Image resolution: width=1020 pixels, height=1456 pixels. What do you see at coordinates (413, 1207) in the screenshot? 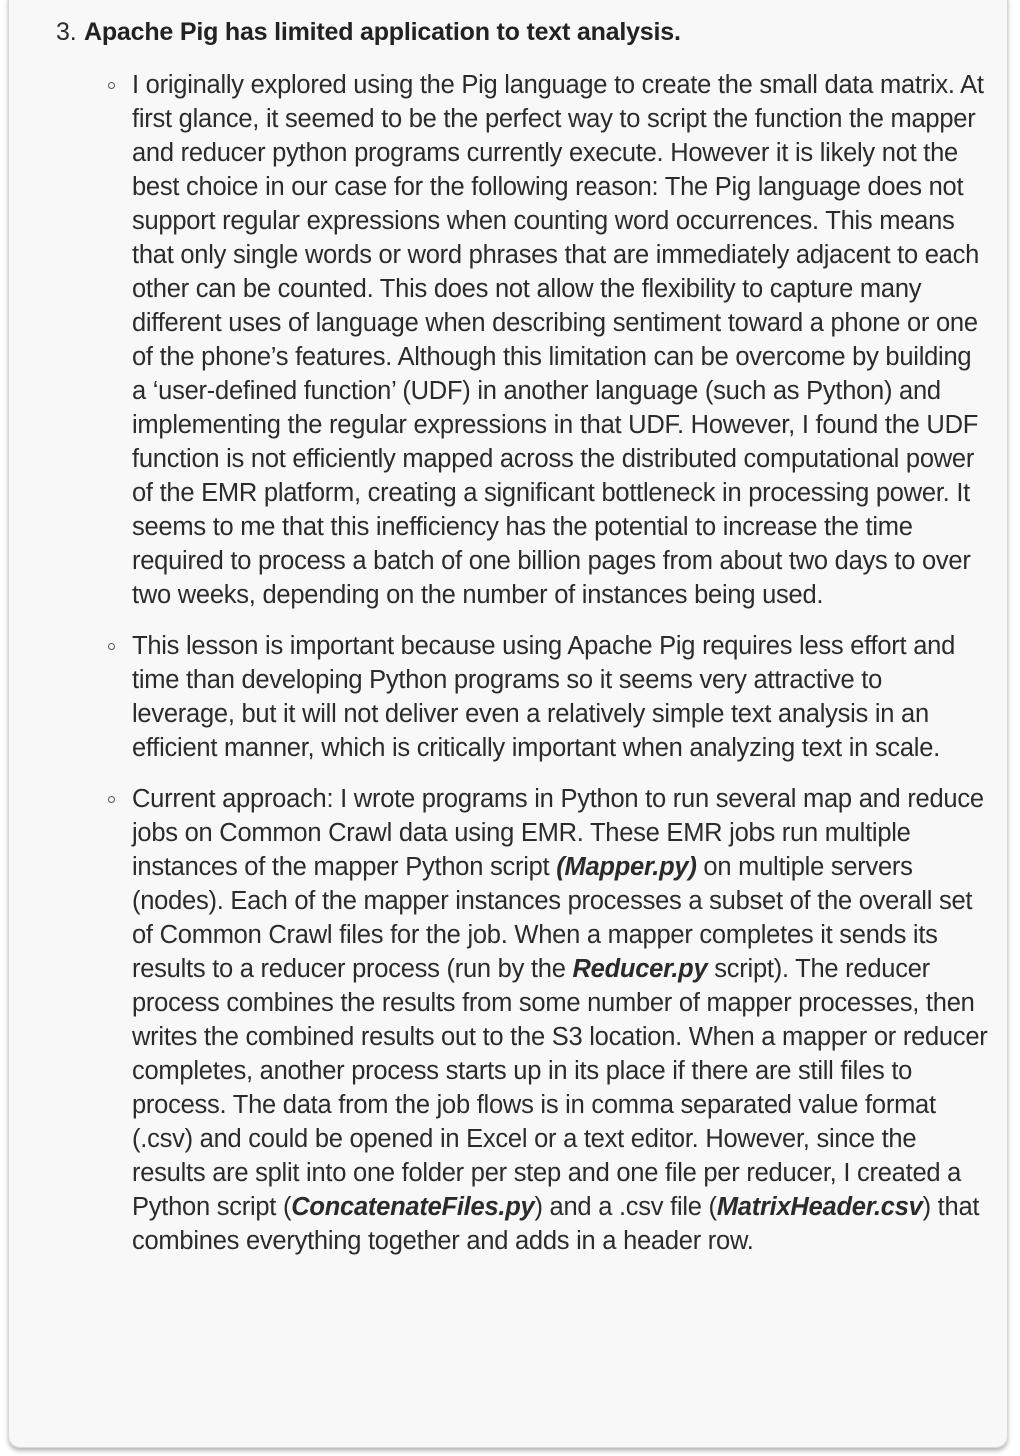
I see `filename-concatenate: ConcatenateFiles.py` at bounding box center [413, 1207].